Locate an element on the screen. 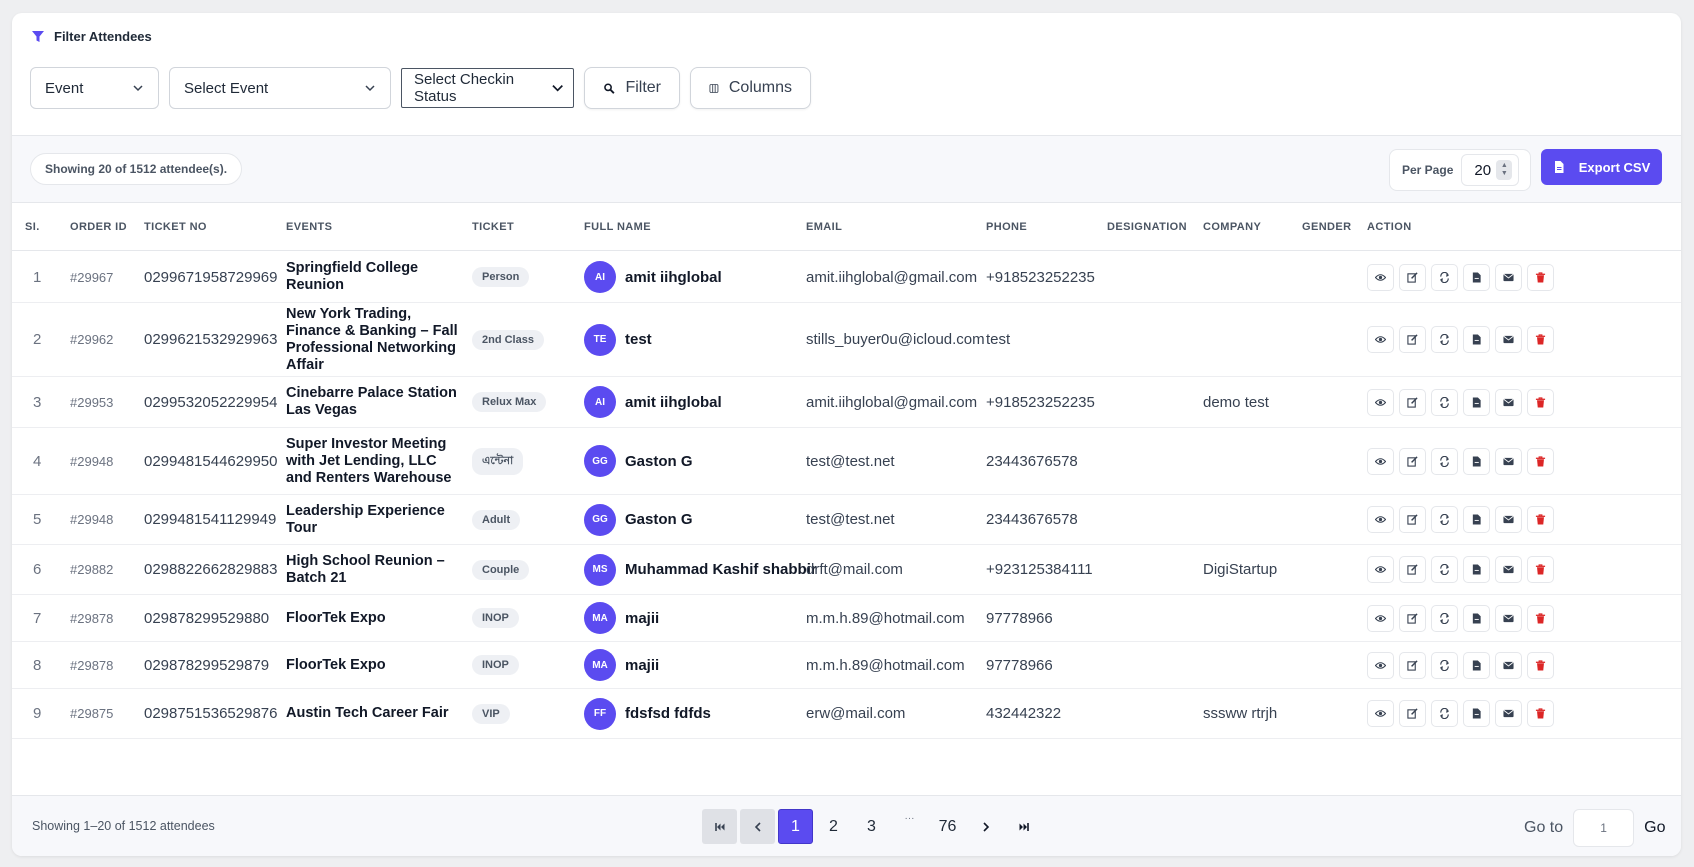  email-text: drft@mail.com is located at coordinates (854, 569).